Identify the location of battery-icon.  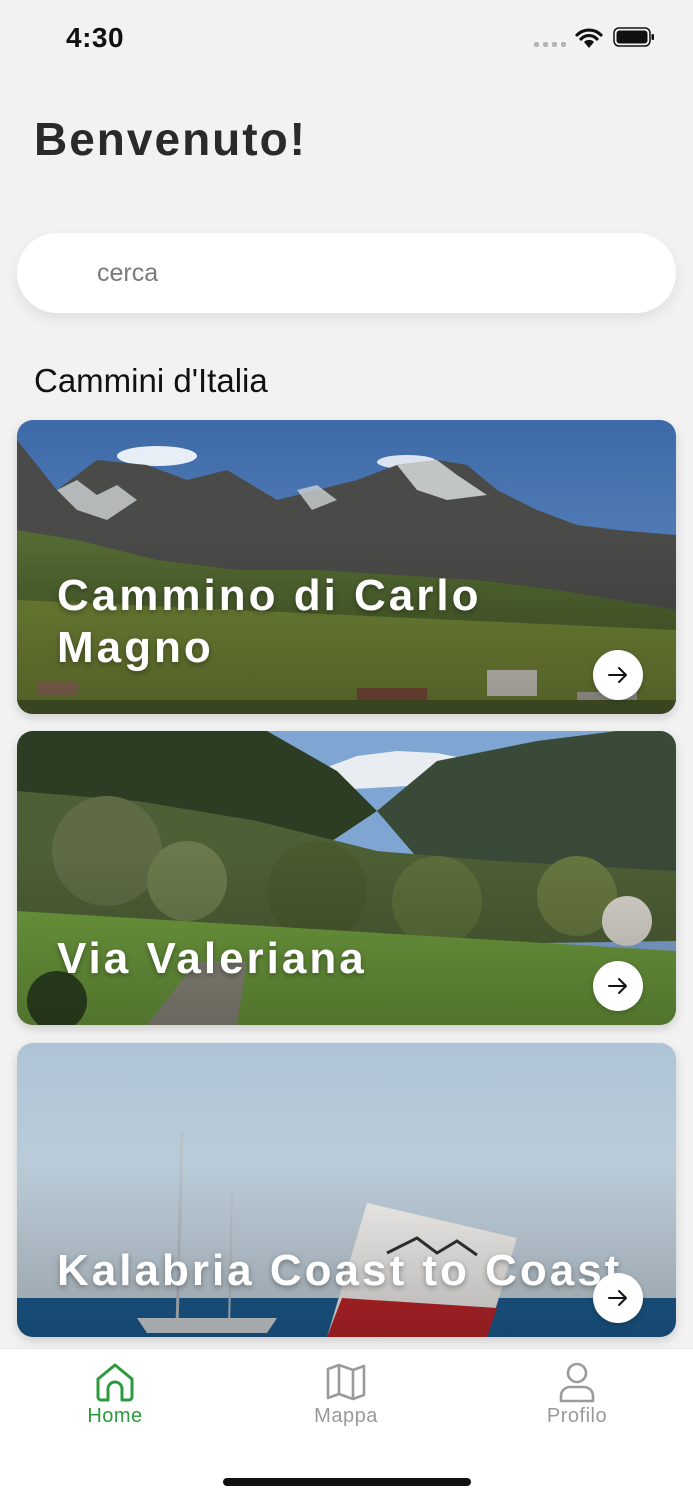
(633, 37).